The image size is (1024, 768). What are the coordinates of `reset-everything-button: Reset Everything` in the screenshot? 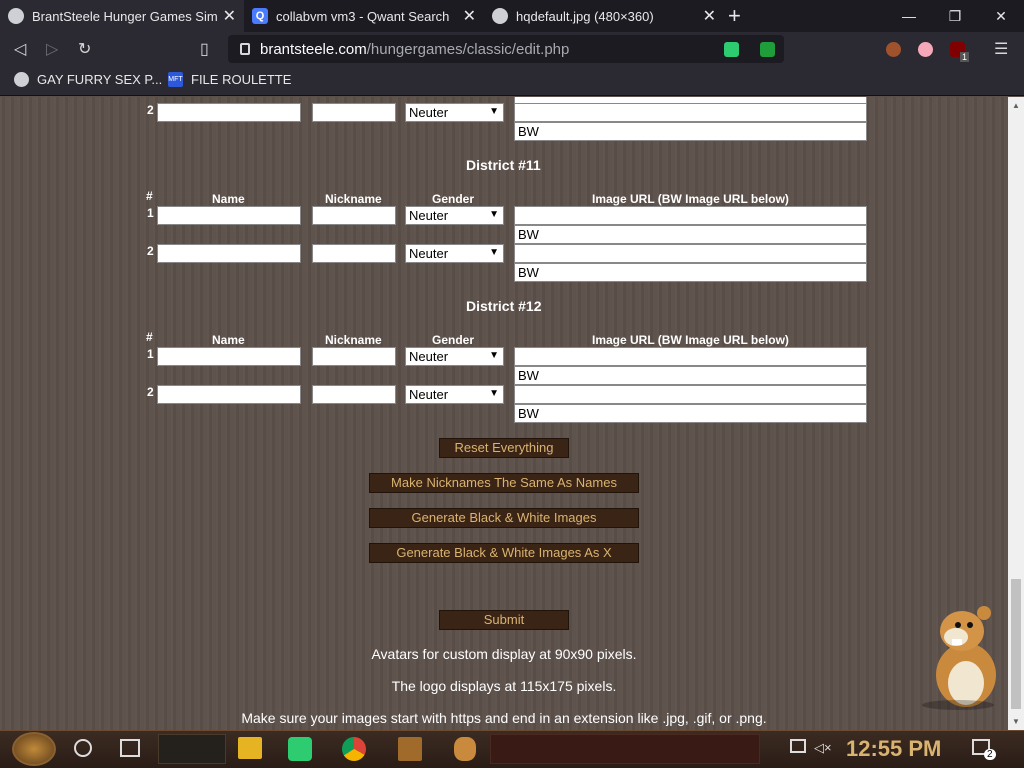 It's located at (504, 448).